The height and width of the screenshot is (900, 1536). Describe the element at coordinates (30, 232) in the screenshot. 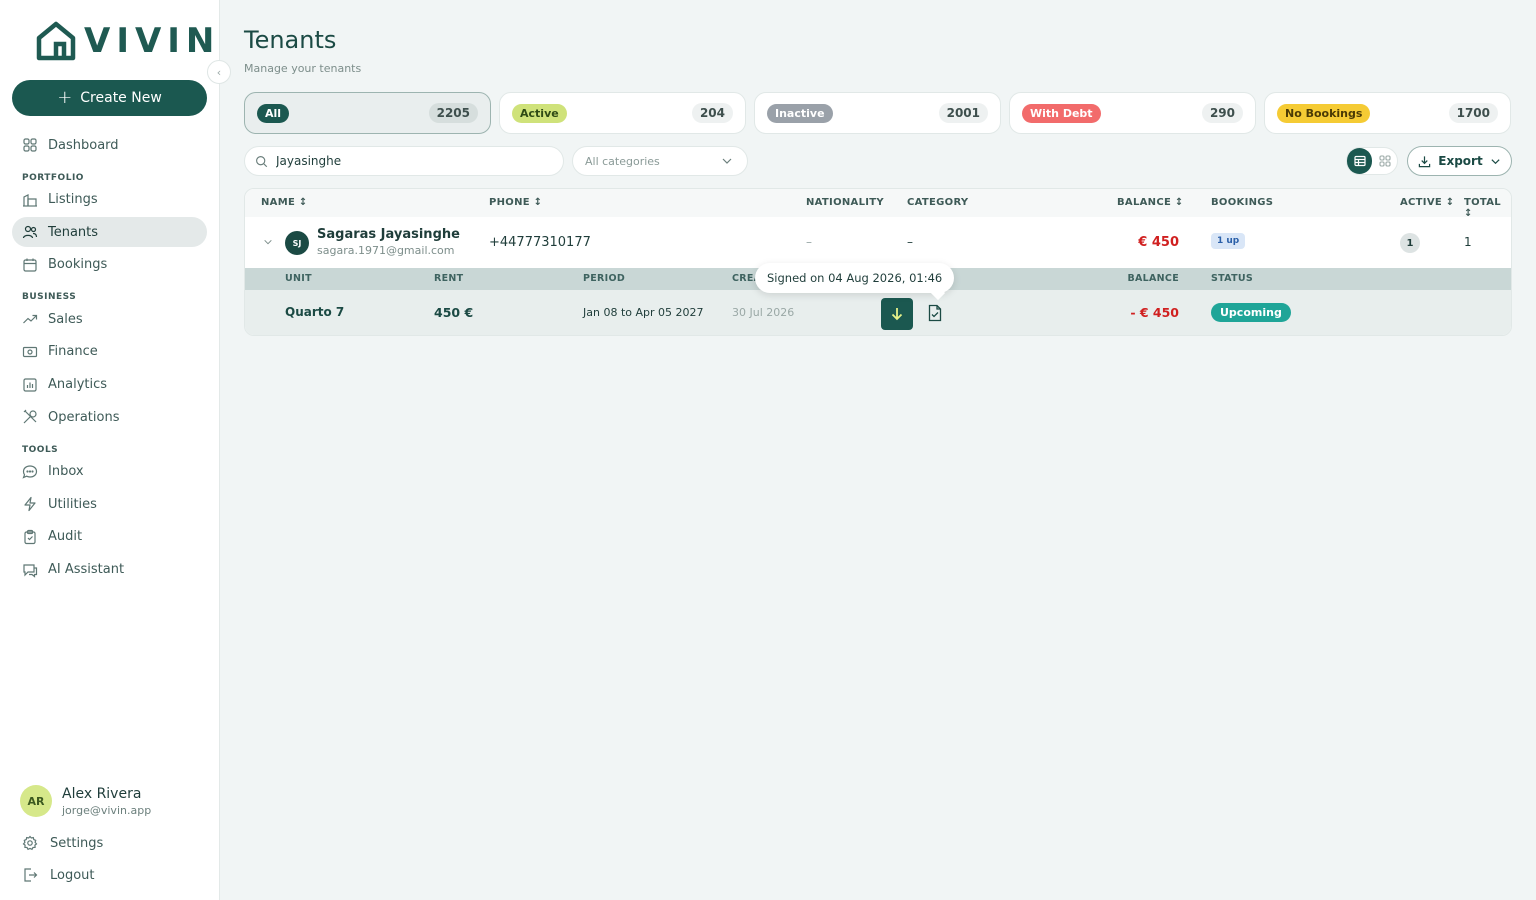

I see `users-icon` at that location.